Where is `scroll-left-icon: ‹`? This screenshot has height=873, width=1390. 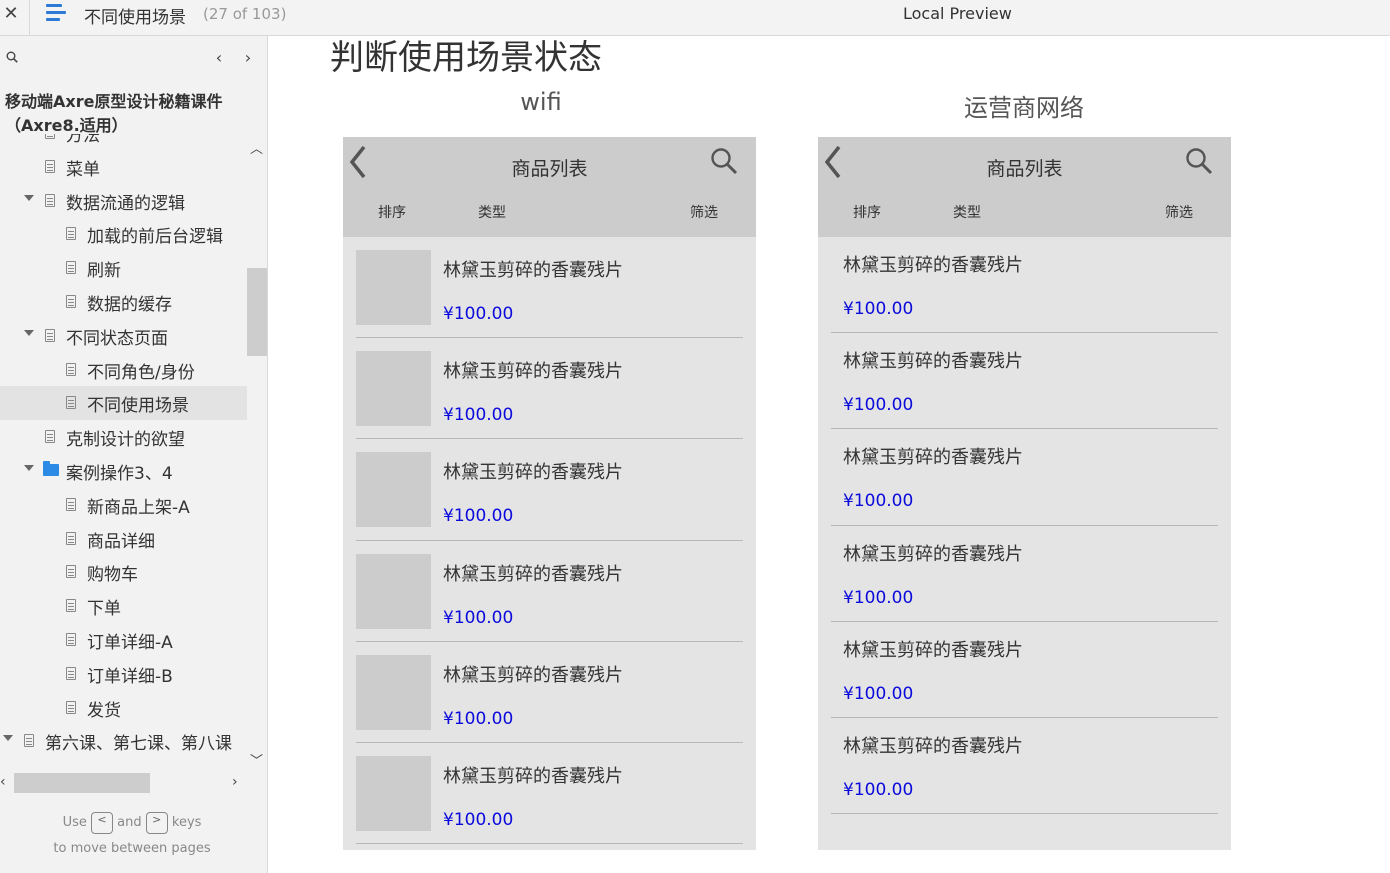 scroll-left-icon: ‹ is located at coordinates (3, 782).